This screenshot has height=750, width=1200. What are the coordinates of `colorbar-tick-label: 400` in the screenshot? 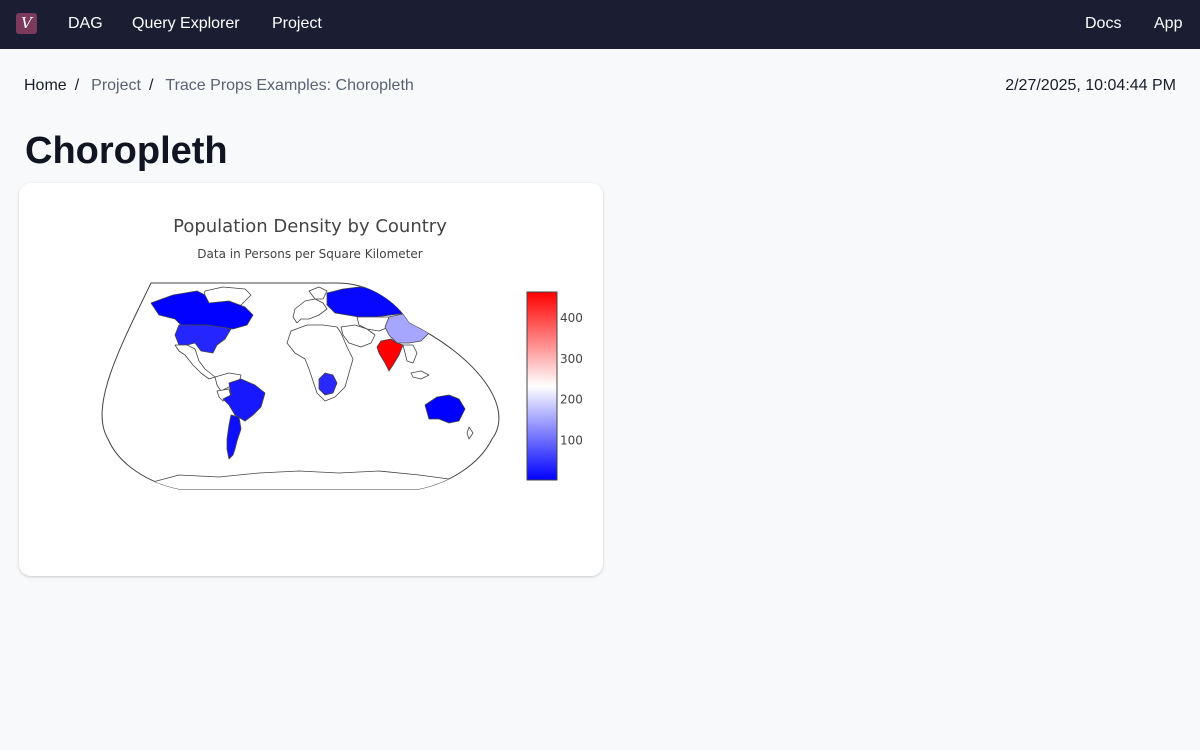 It's located at (571, 318).